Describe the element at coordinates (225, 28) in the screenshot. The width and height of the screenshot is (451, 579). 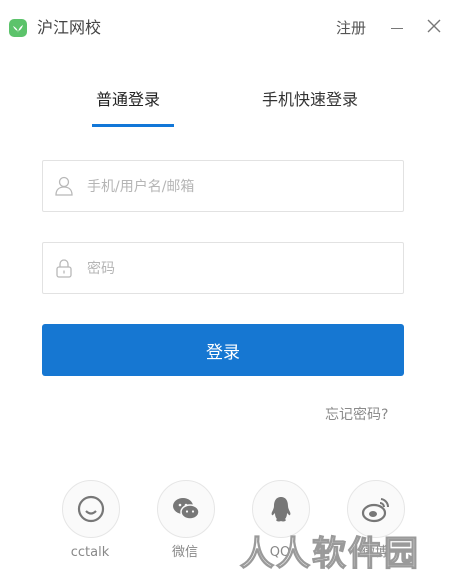
I see `title-bar: 沪江网校 注册` at that location.